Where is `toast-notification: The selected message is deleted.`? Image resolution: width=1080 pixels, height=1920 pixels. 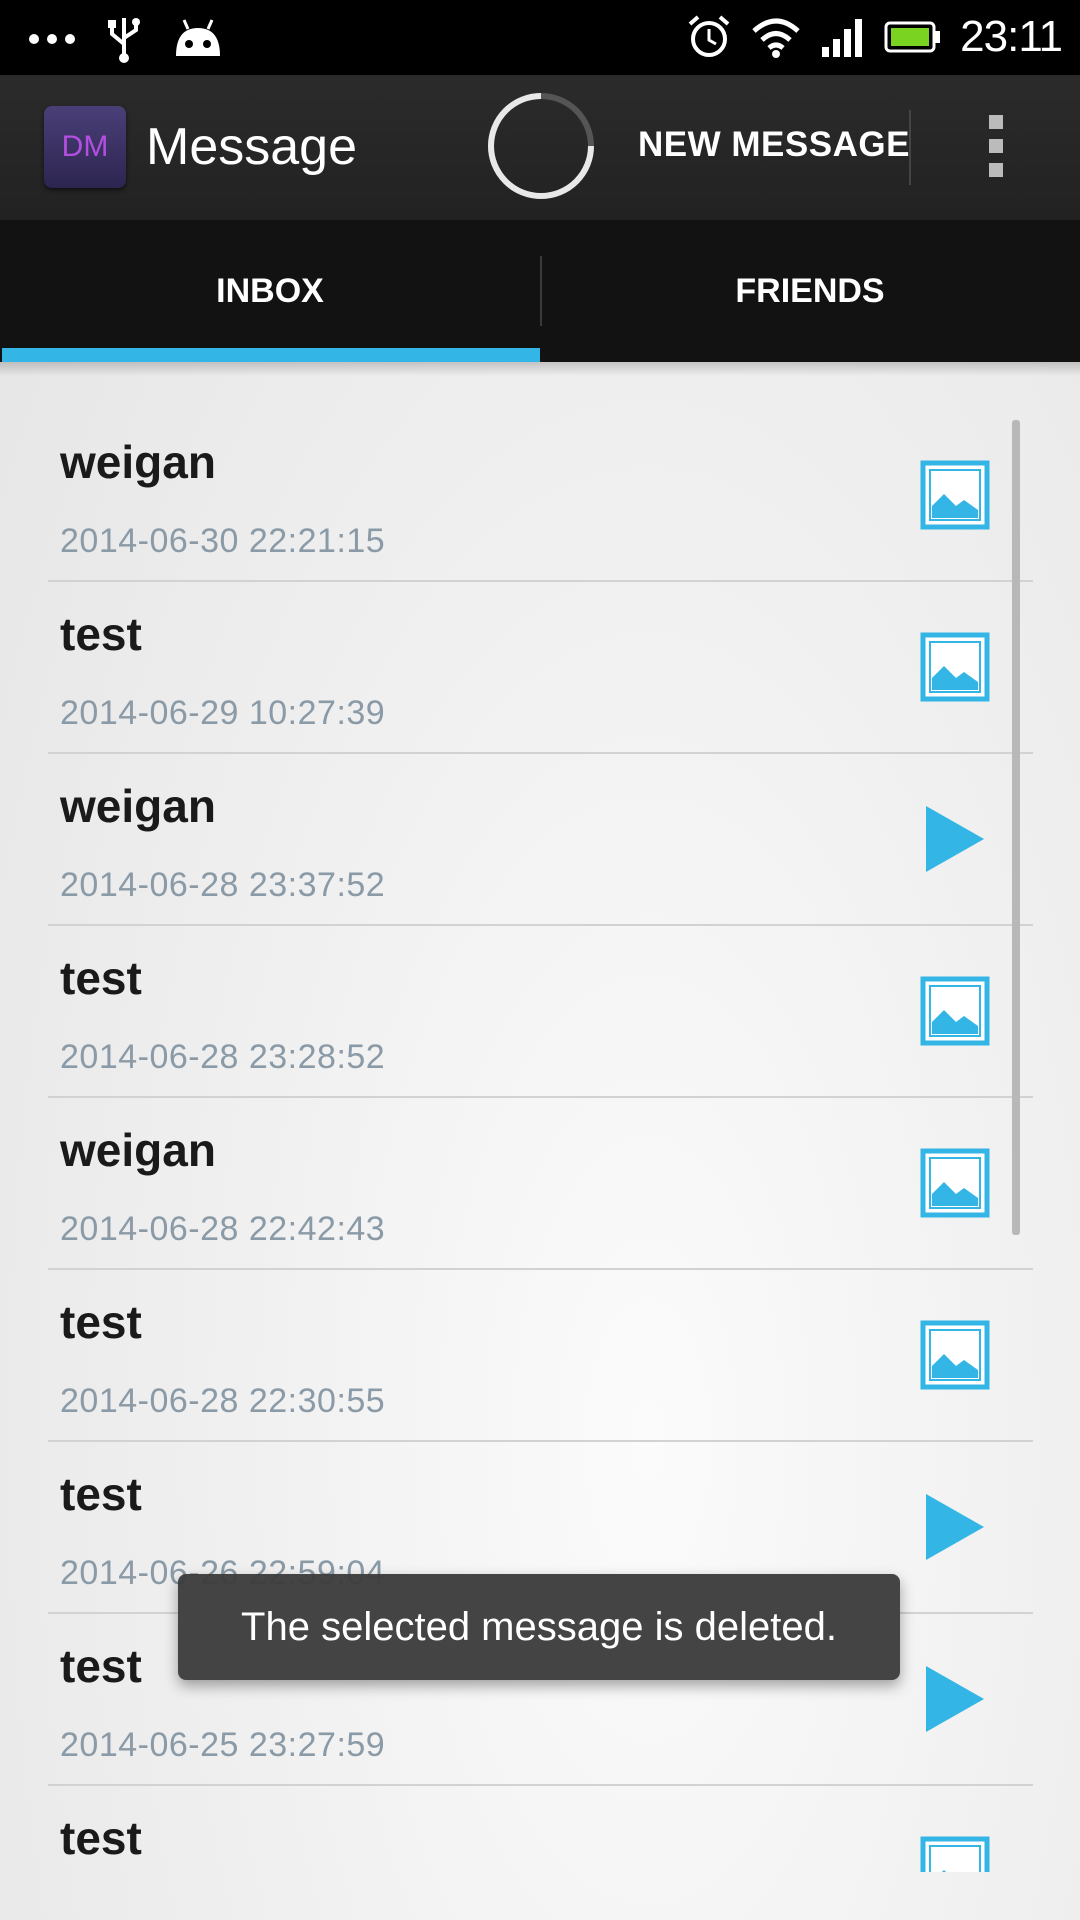 toast-notification: The selected message is deleted. is located at coordinates (539, 1627).